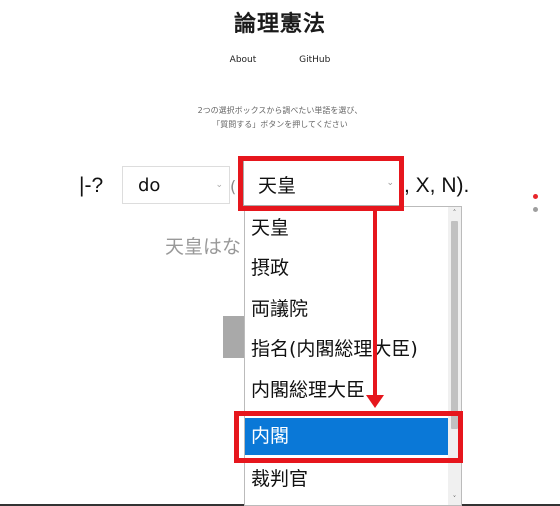 The image size is (560, 506). What do you see at coordinates (176, 185) in the screenshot?
I see `predicate-select: do ⌄` at bounding box center [176, 185].